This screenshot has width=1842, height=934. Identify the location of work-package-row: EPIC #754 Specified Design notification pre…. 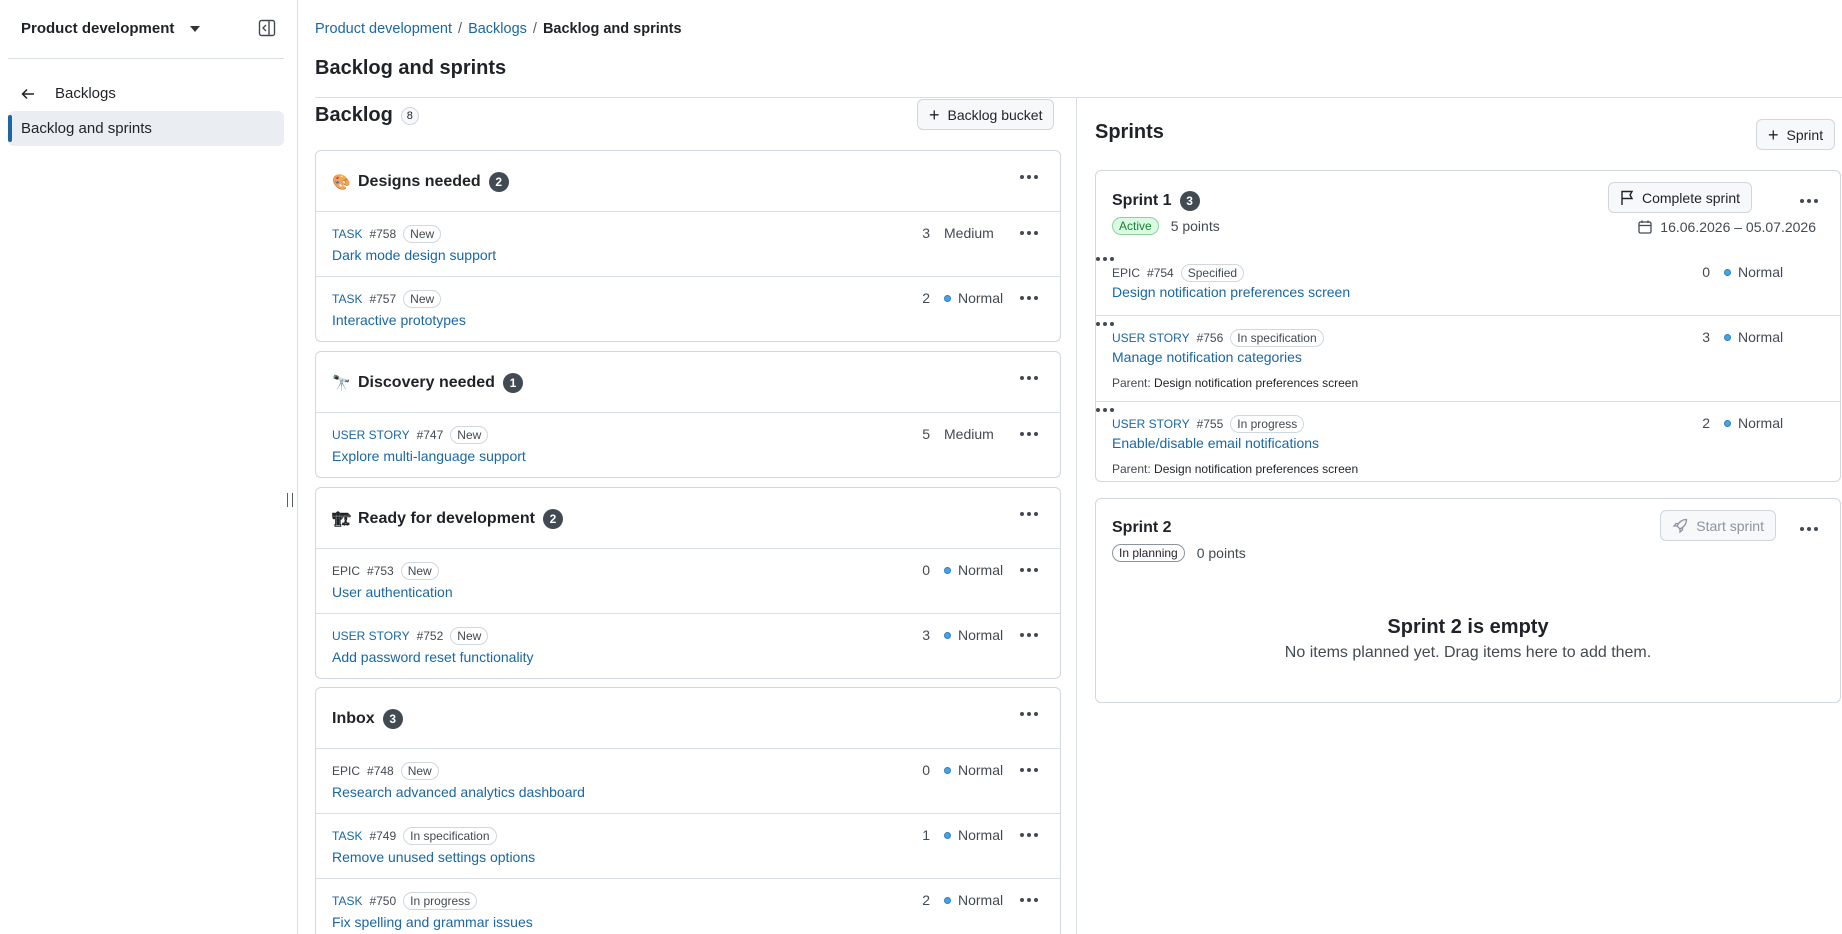
(1468, 283).